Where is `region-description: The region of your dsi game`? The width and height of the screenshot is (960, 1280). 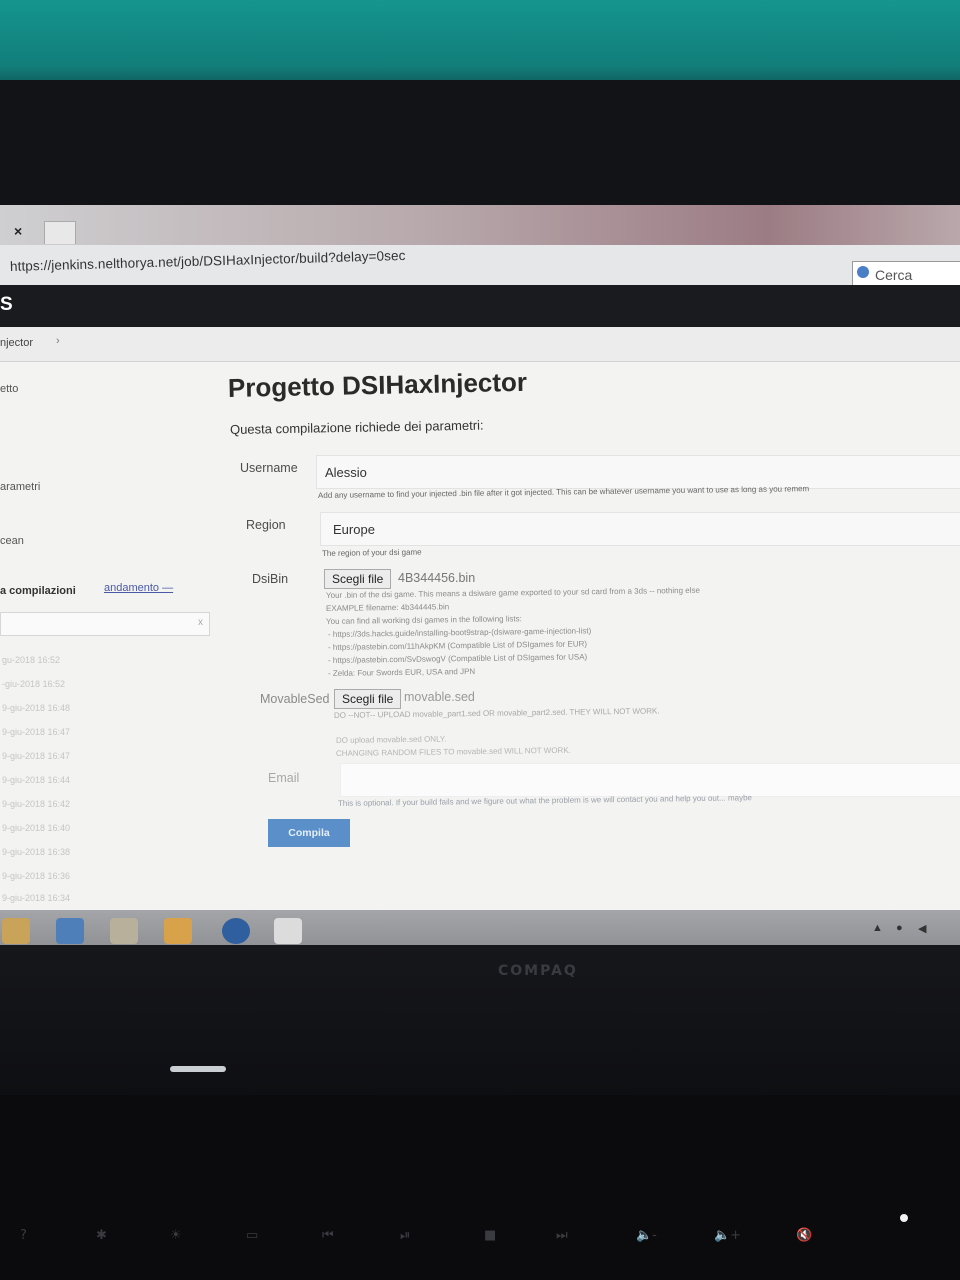
region-description: The region of your dsi game is located at coordinates (371, 552).